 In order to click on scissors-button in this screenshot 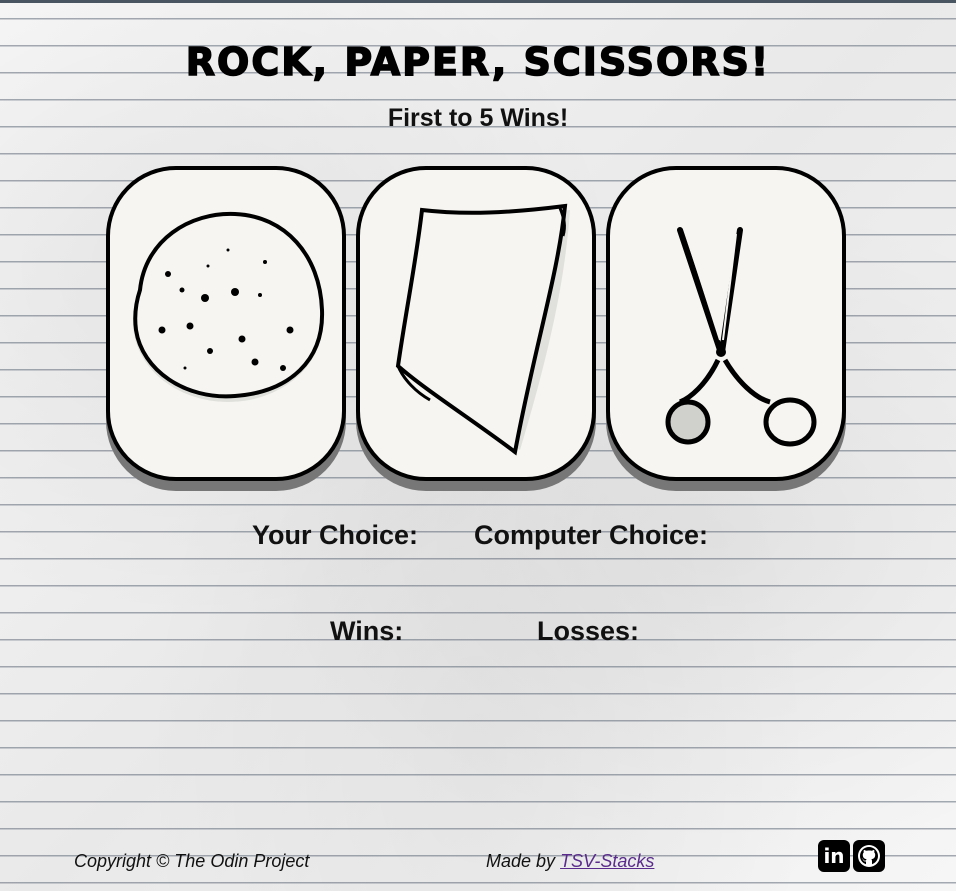, I will do `click(726, 323)`.